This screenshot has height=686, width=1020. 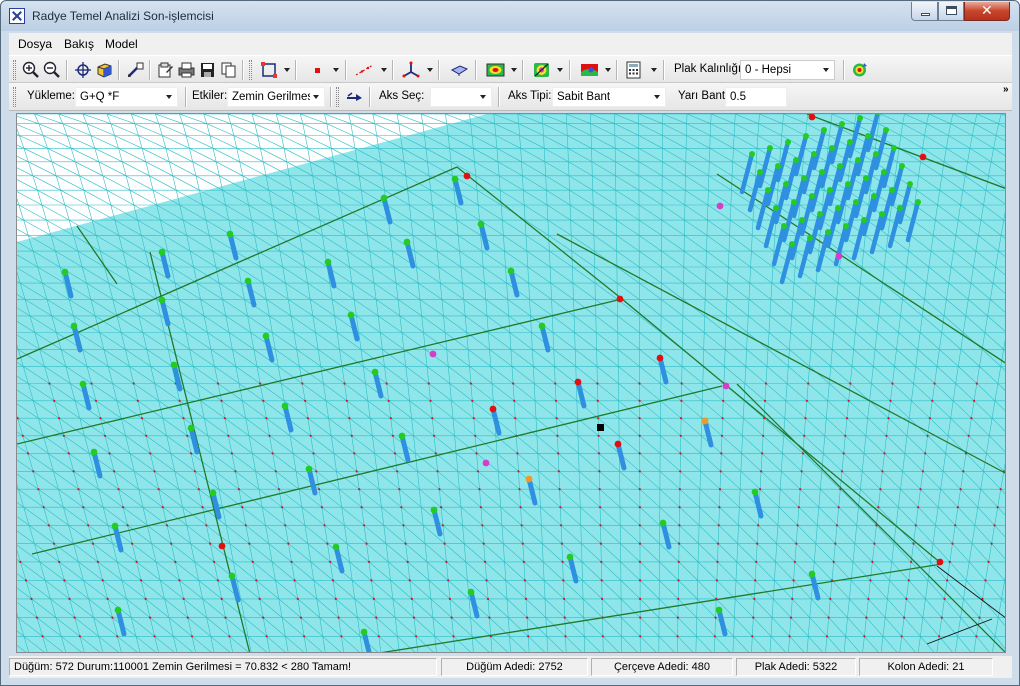 I want to click on select-node-icon, so click(x=135, y=70).